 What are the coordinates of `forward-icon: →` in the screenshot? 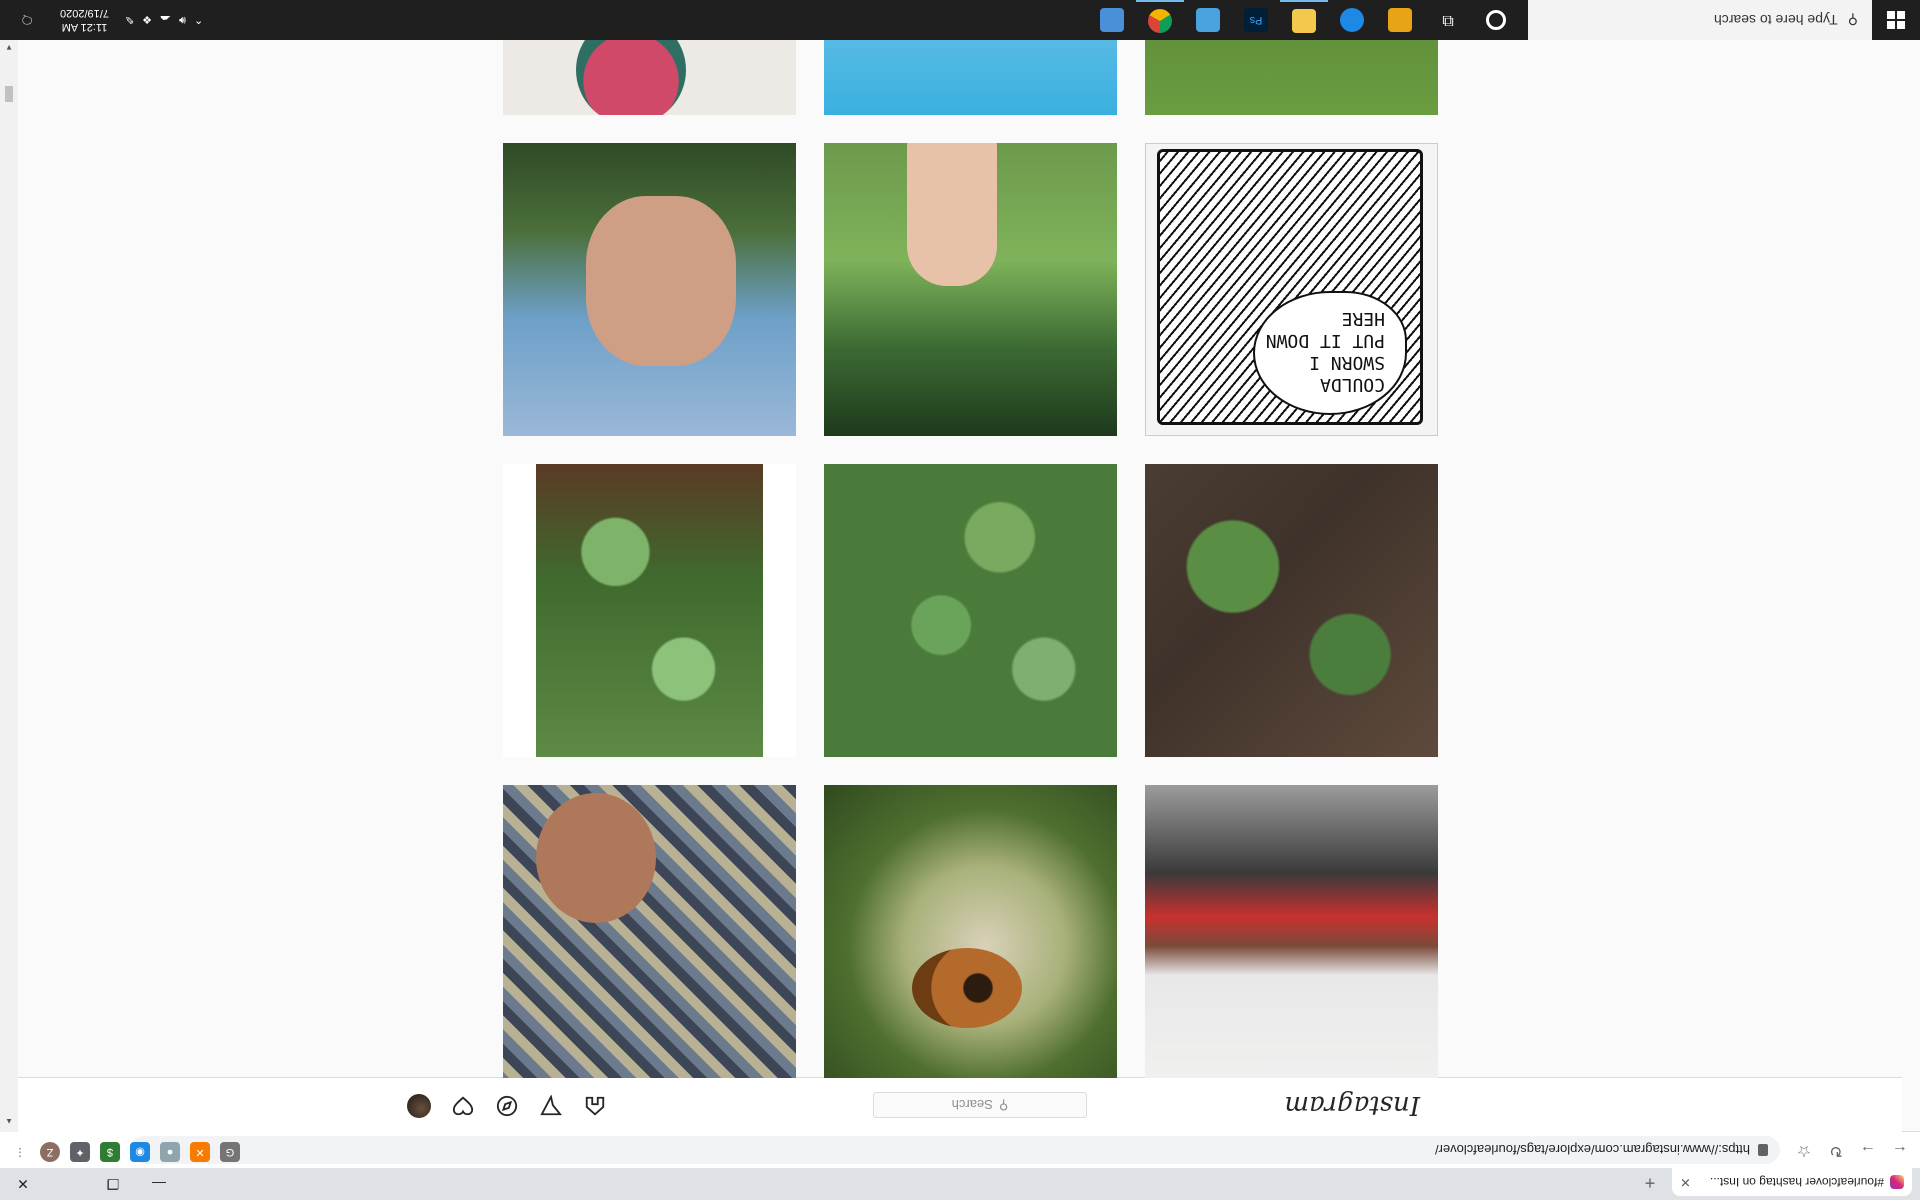 It's located at (1868, 1150).